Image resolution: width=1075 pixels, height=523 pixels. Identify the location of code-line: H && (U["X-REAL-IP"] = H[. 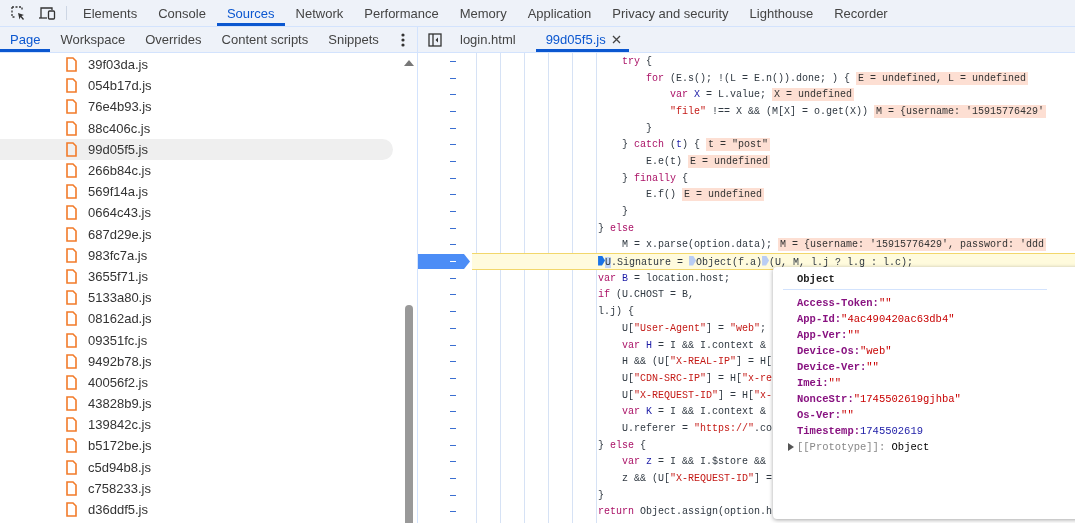
(697, 362).